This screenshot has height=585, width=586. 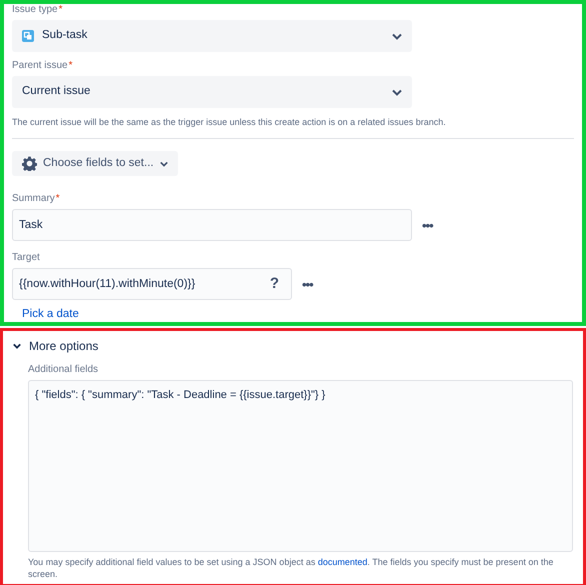 I want to click on field-label: Target, so click(x=26, y=258).